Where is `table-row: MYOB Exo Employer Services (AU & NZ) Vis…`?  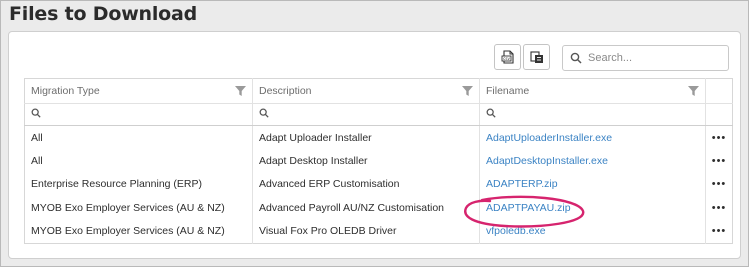 table-row: MYOB Exo Employer Services (AU & NZ) Vis… is located at coordinates (378, 231).